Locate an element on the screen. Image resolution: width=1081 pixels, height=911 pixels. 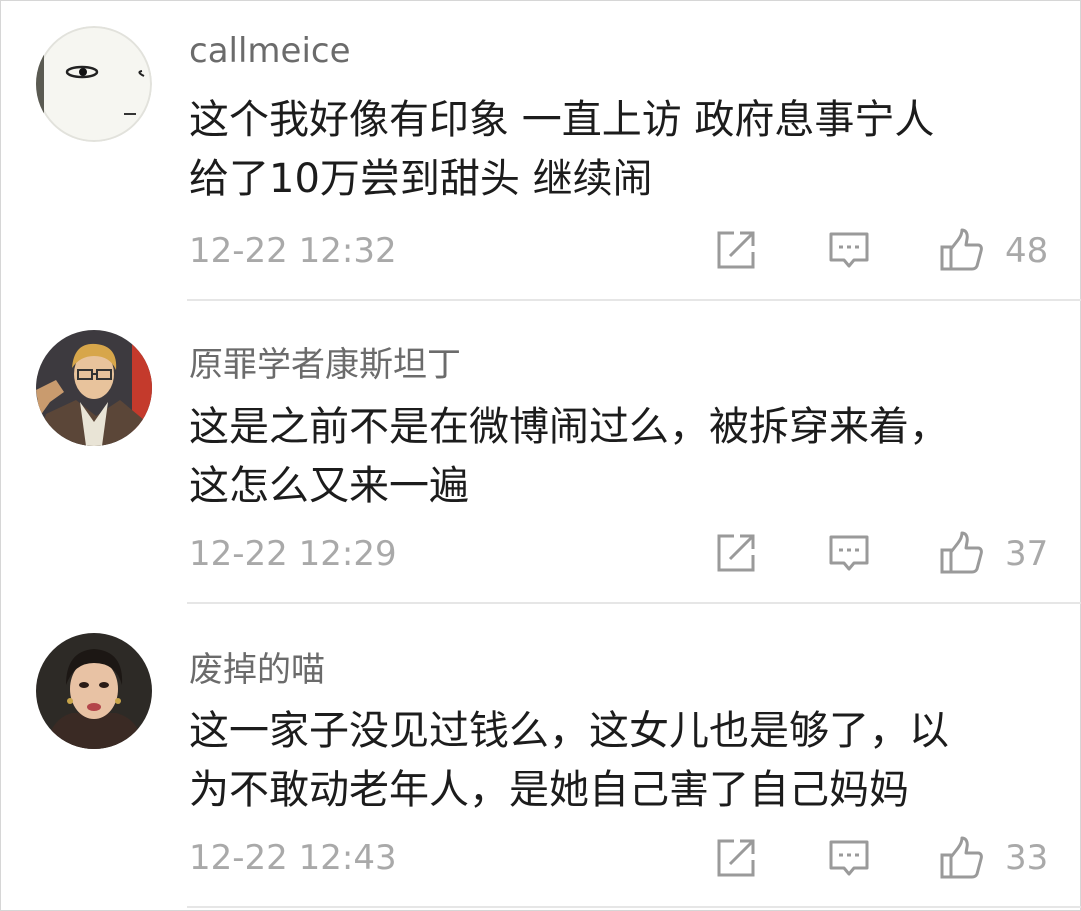
comment-text-line: 给了10万尝到甜头 继续闹 is located at coordinates (421, 179).